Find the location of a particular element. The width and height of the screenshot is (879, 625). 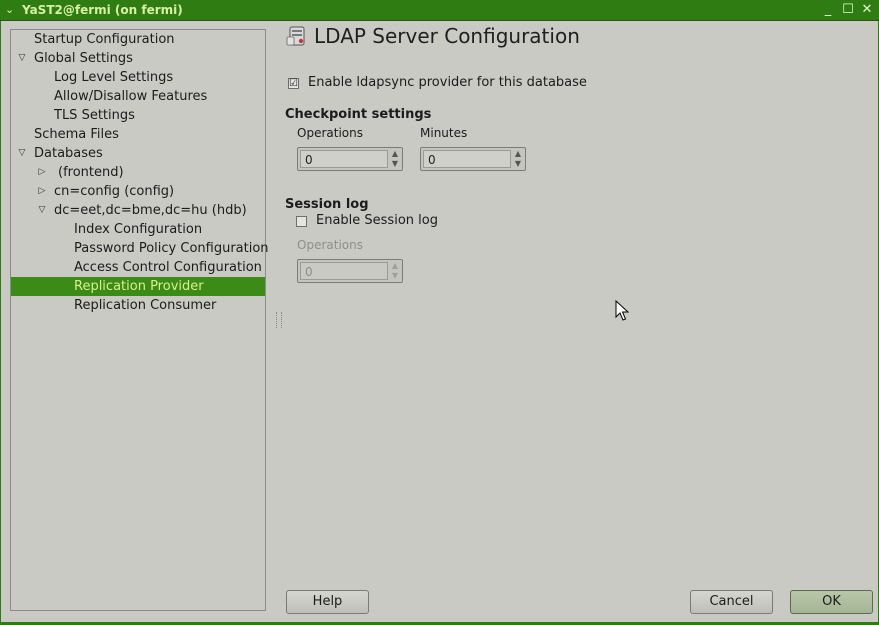

session-log-operations-value: 0 is located at coordinates (344, 271).